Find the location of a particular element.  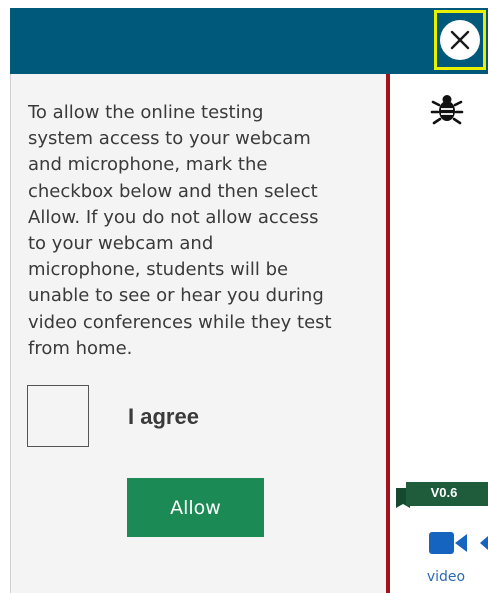

video-camera-icon is located at coordinates (448, 543).